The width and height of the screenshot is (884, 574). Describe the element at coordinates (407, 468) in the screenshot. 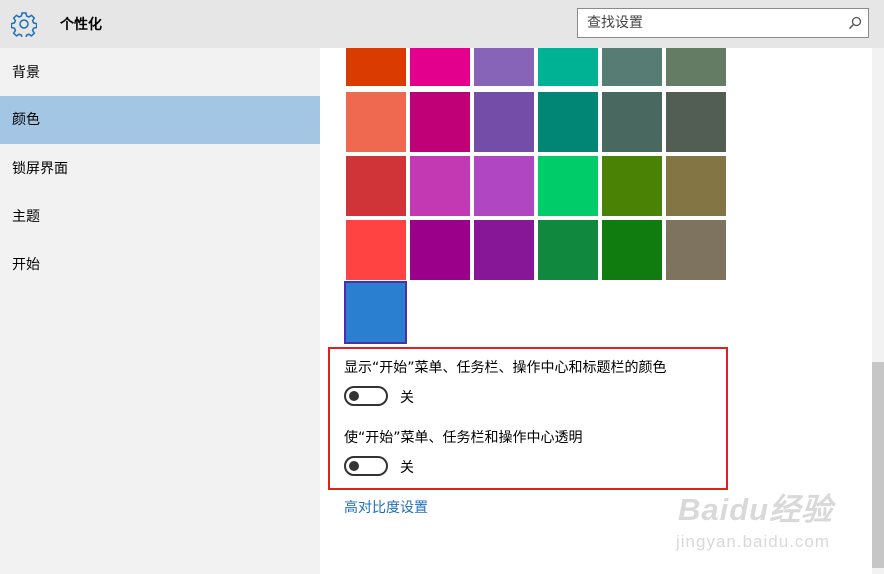

I see `transparency-state: 关` at that location.